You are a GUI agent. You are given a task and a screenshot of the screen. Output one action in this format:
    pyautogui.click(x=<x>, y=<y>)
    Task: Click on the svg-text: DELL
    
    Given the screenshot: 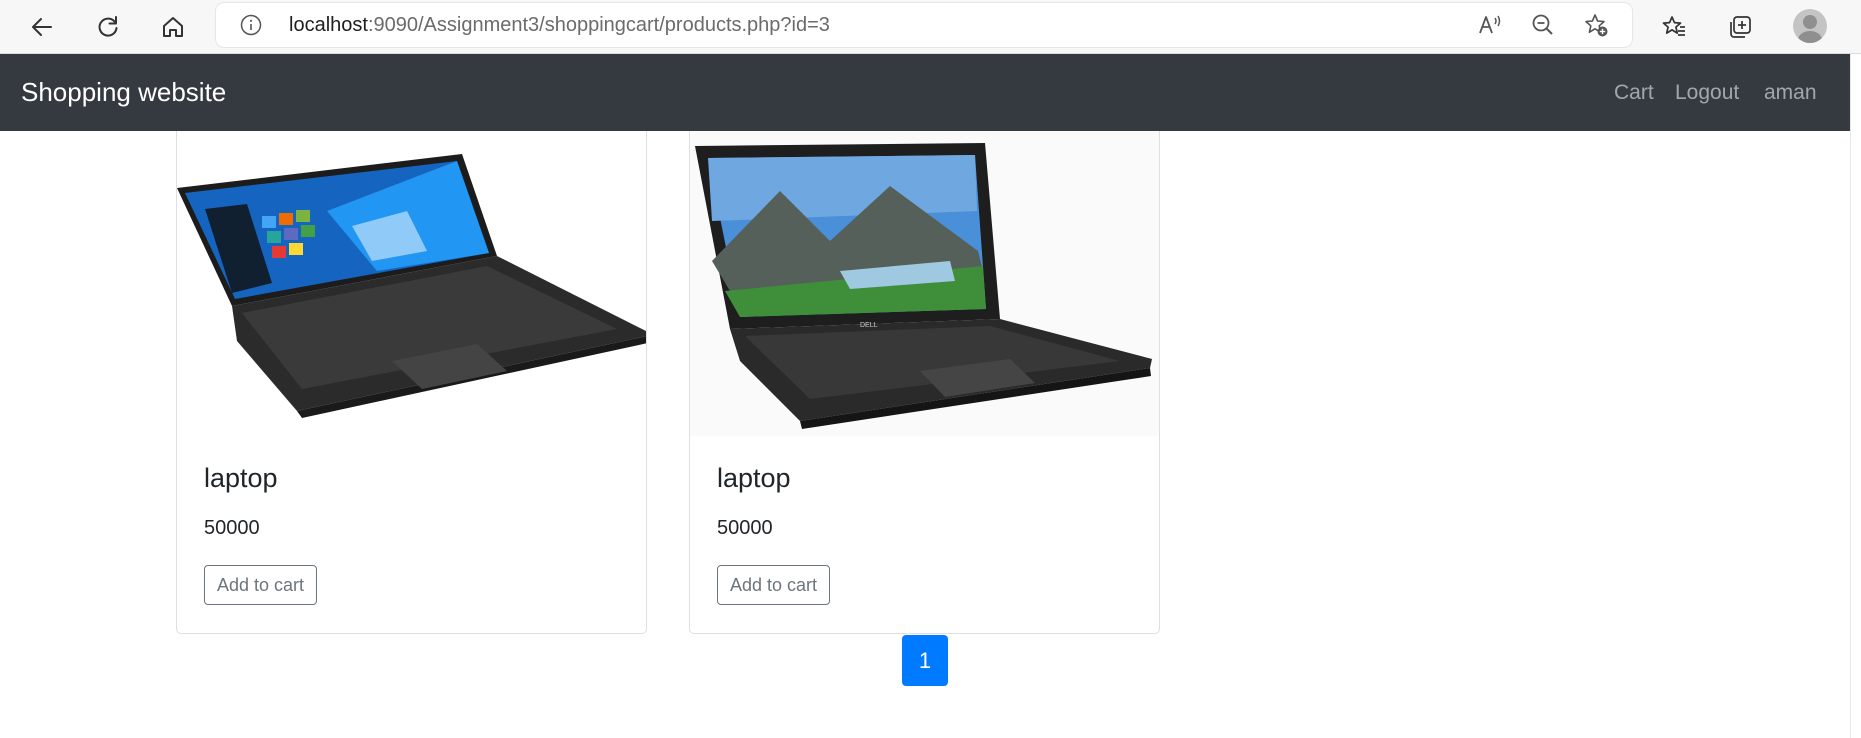 What is the action you would take?
    pyautogui.click(x=869, y=325)
    